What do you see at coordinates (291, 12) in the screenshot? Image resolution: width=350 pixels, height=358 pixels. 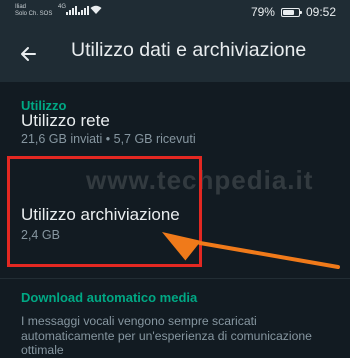 I see `battery-icon` at bounding box center [291, 12].